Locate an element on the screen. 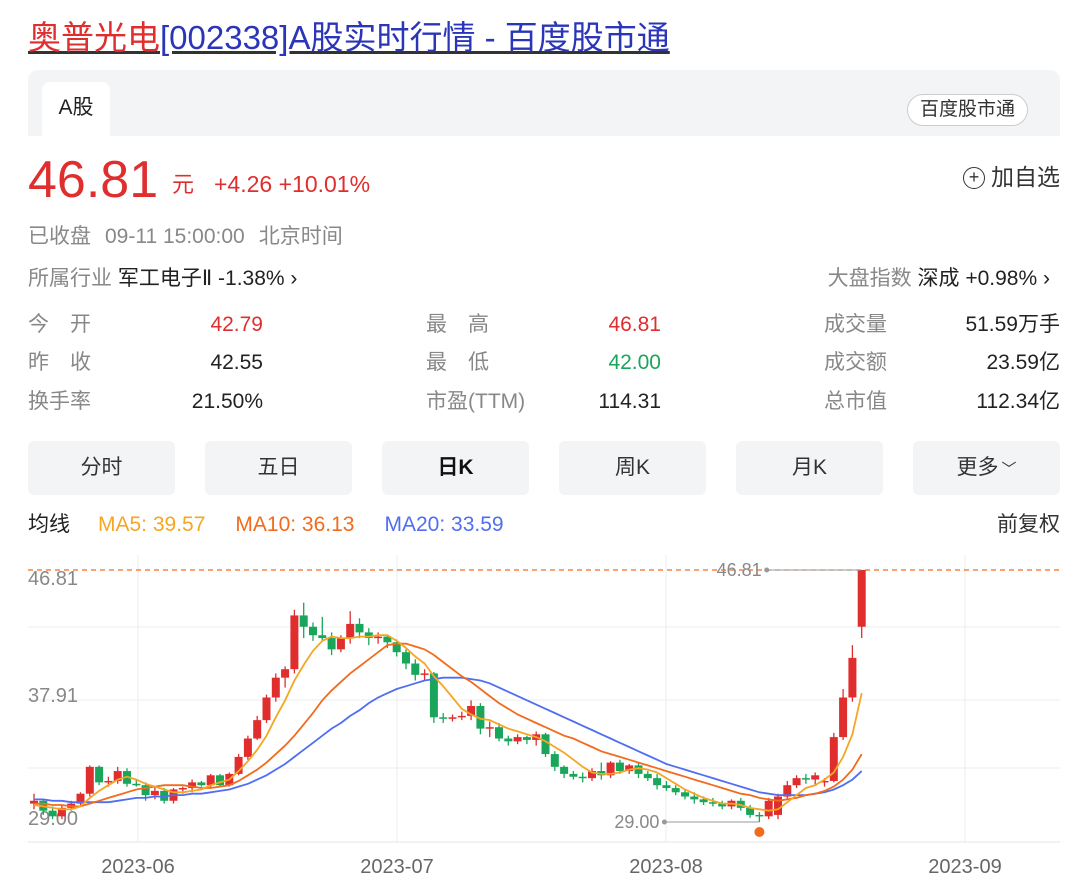 The height and width of the screenshot is (893, 1080). amount-value: 23.59亿 is located at coordinates (1023, 362).